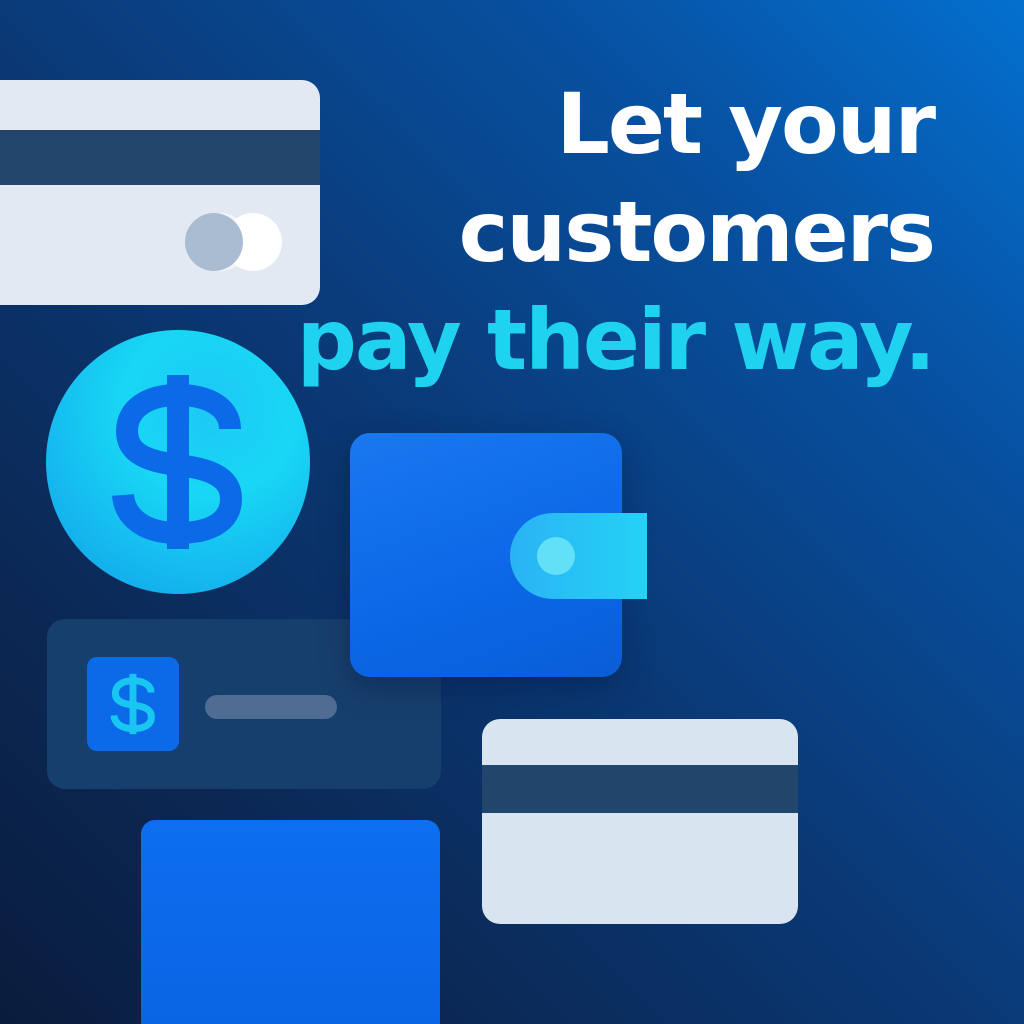  Describe the element at coordinates (640, 821) in the screenshot. I see `credit-card-icon-bottom` at that location.